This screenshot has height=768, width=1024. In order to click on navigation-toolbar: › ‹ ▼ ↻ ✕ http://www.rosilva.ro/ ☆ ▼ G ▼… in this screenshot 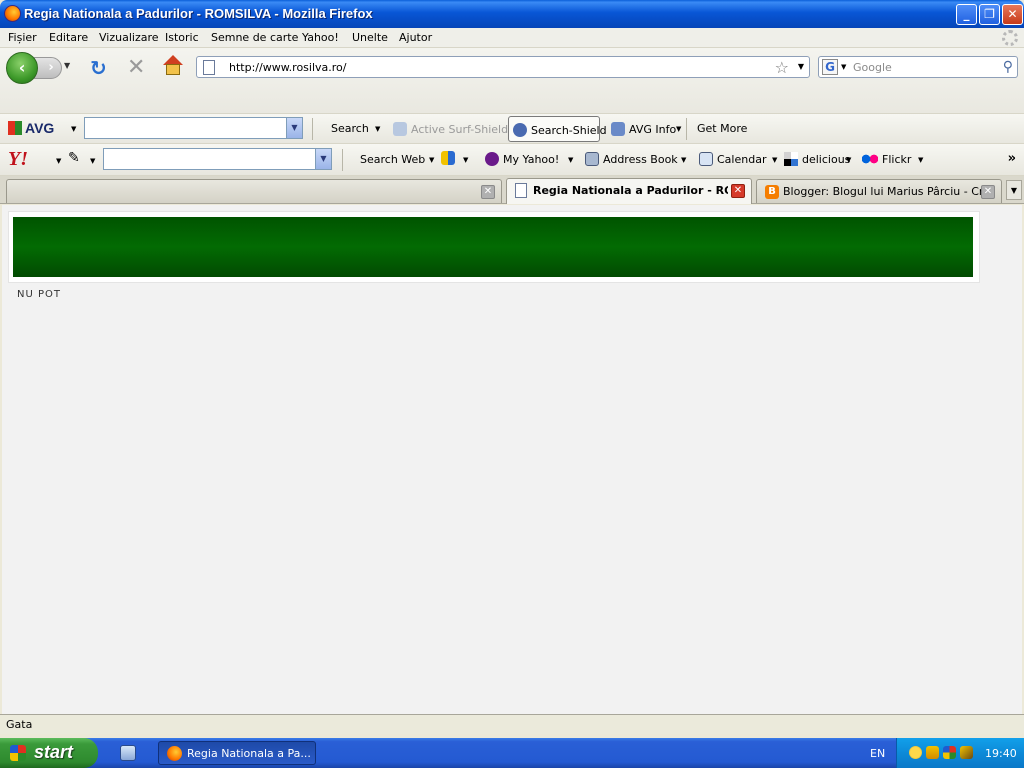, I will do `click(512, 81)`.